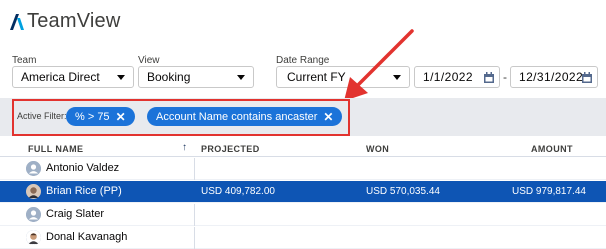  Describe the element at coordinates (92, 116) in the screenshot. I see `filter-pill-label: % > 75` at that location.